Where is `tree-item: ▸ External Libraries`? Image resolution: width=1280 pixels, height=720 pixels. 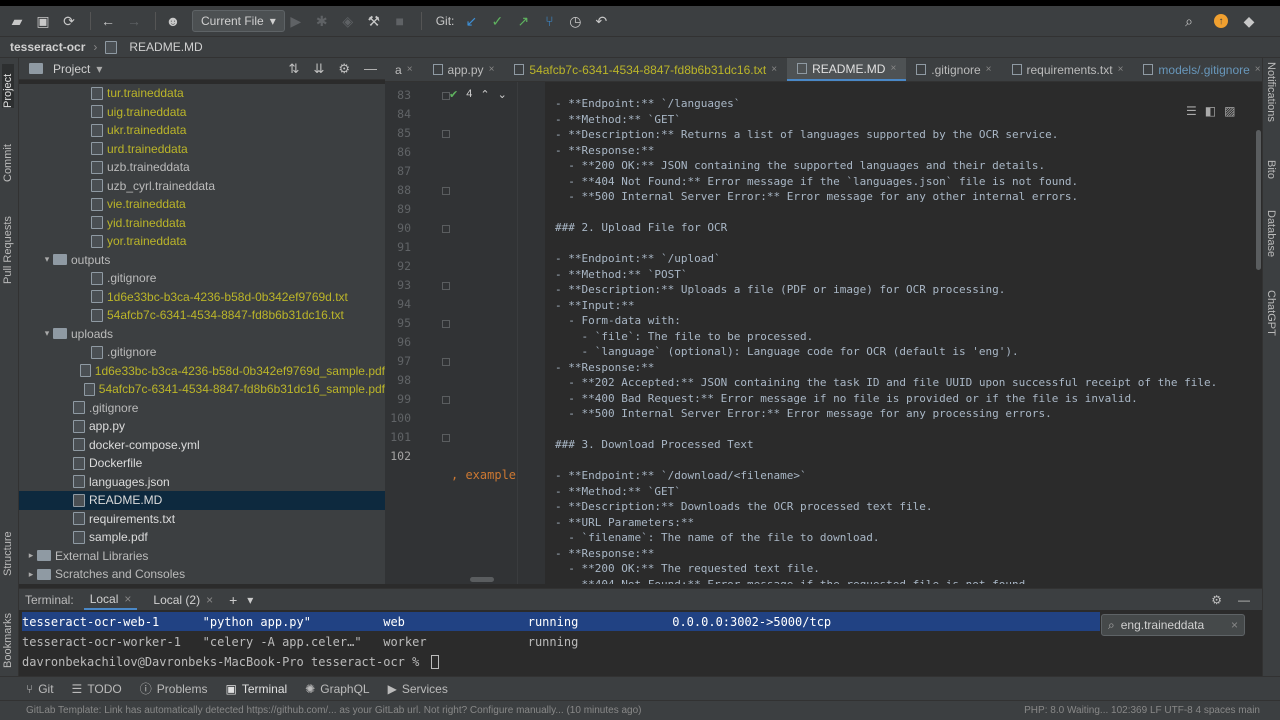
tree-item: ▸ External Libraries is located at coordinates (202, 556).